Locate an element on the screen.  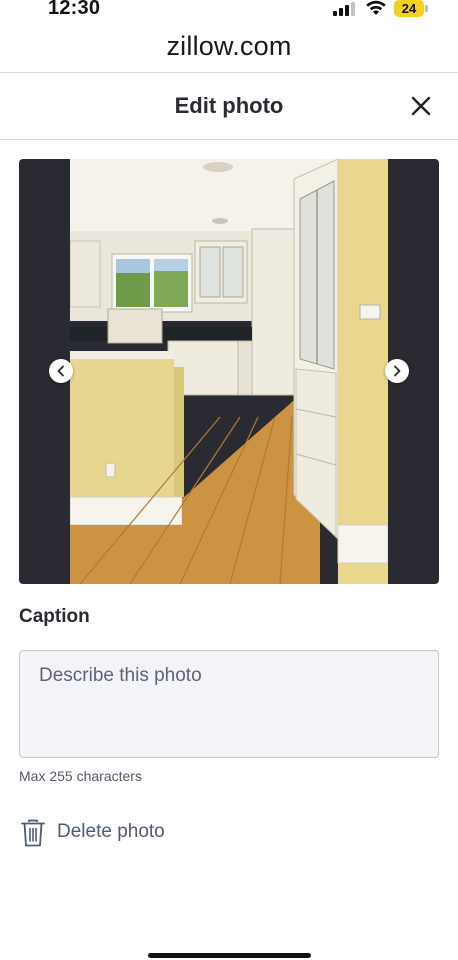
caption-character-limit-hint: Max 255 characters is located at coordinates (80, 776).